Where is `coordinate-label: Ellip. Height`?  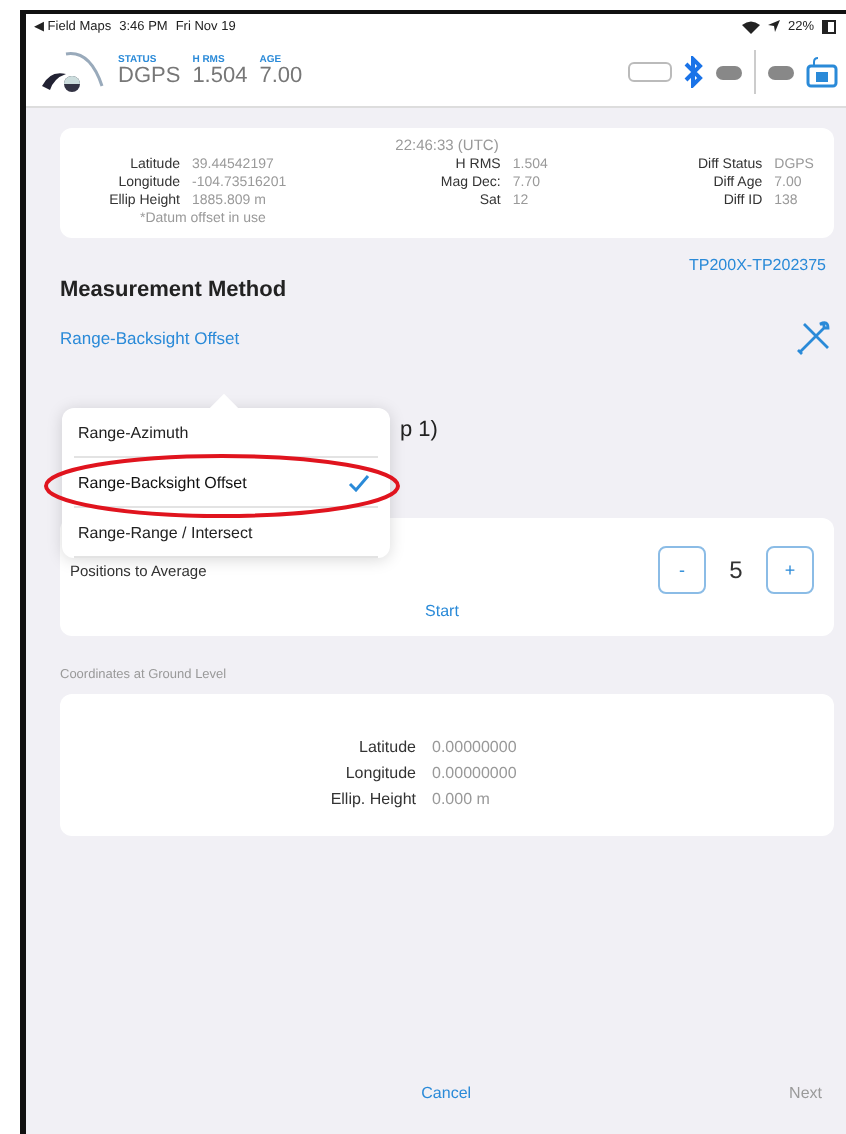
coordinate-label: Ellip. Height is located at coordinates (372, 799).